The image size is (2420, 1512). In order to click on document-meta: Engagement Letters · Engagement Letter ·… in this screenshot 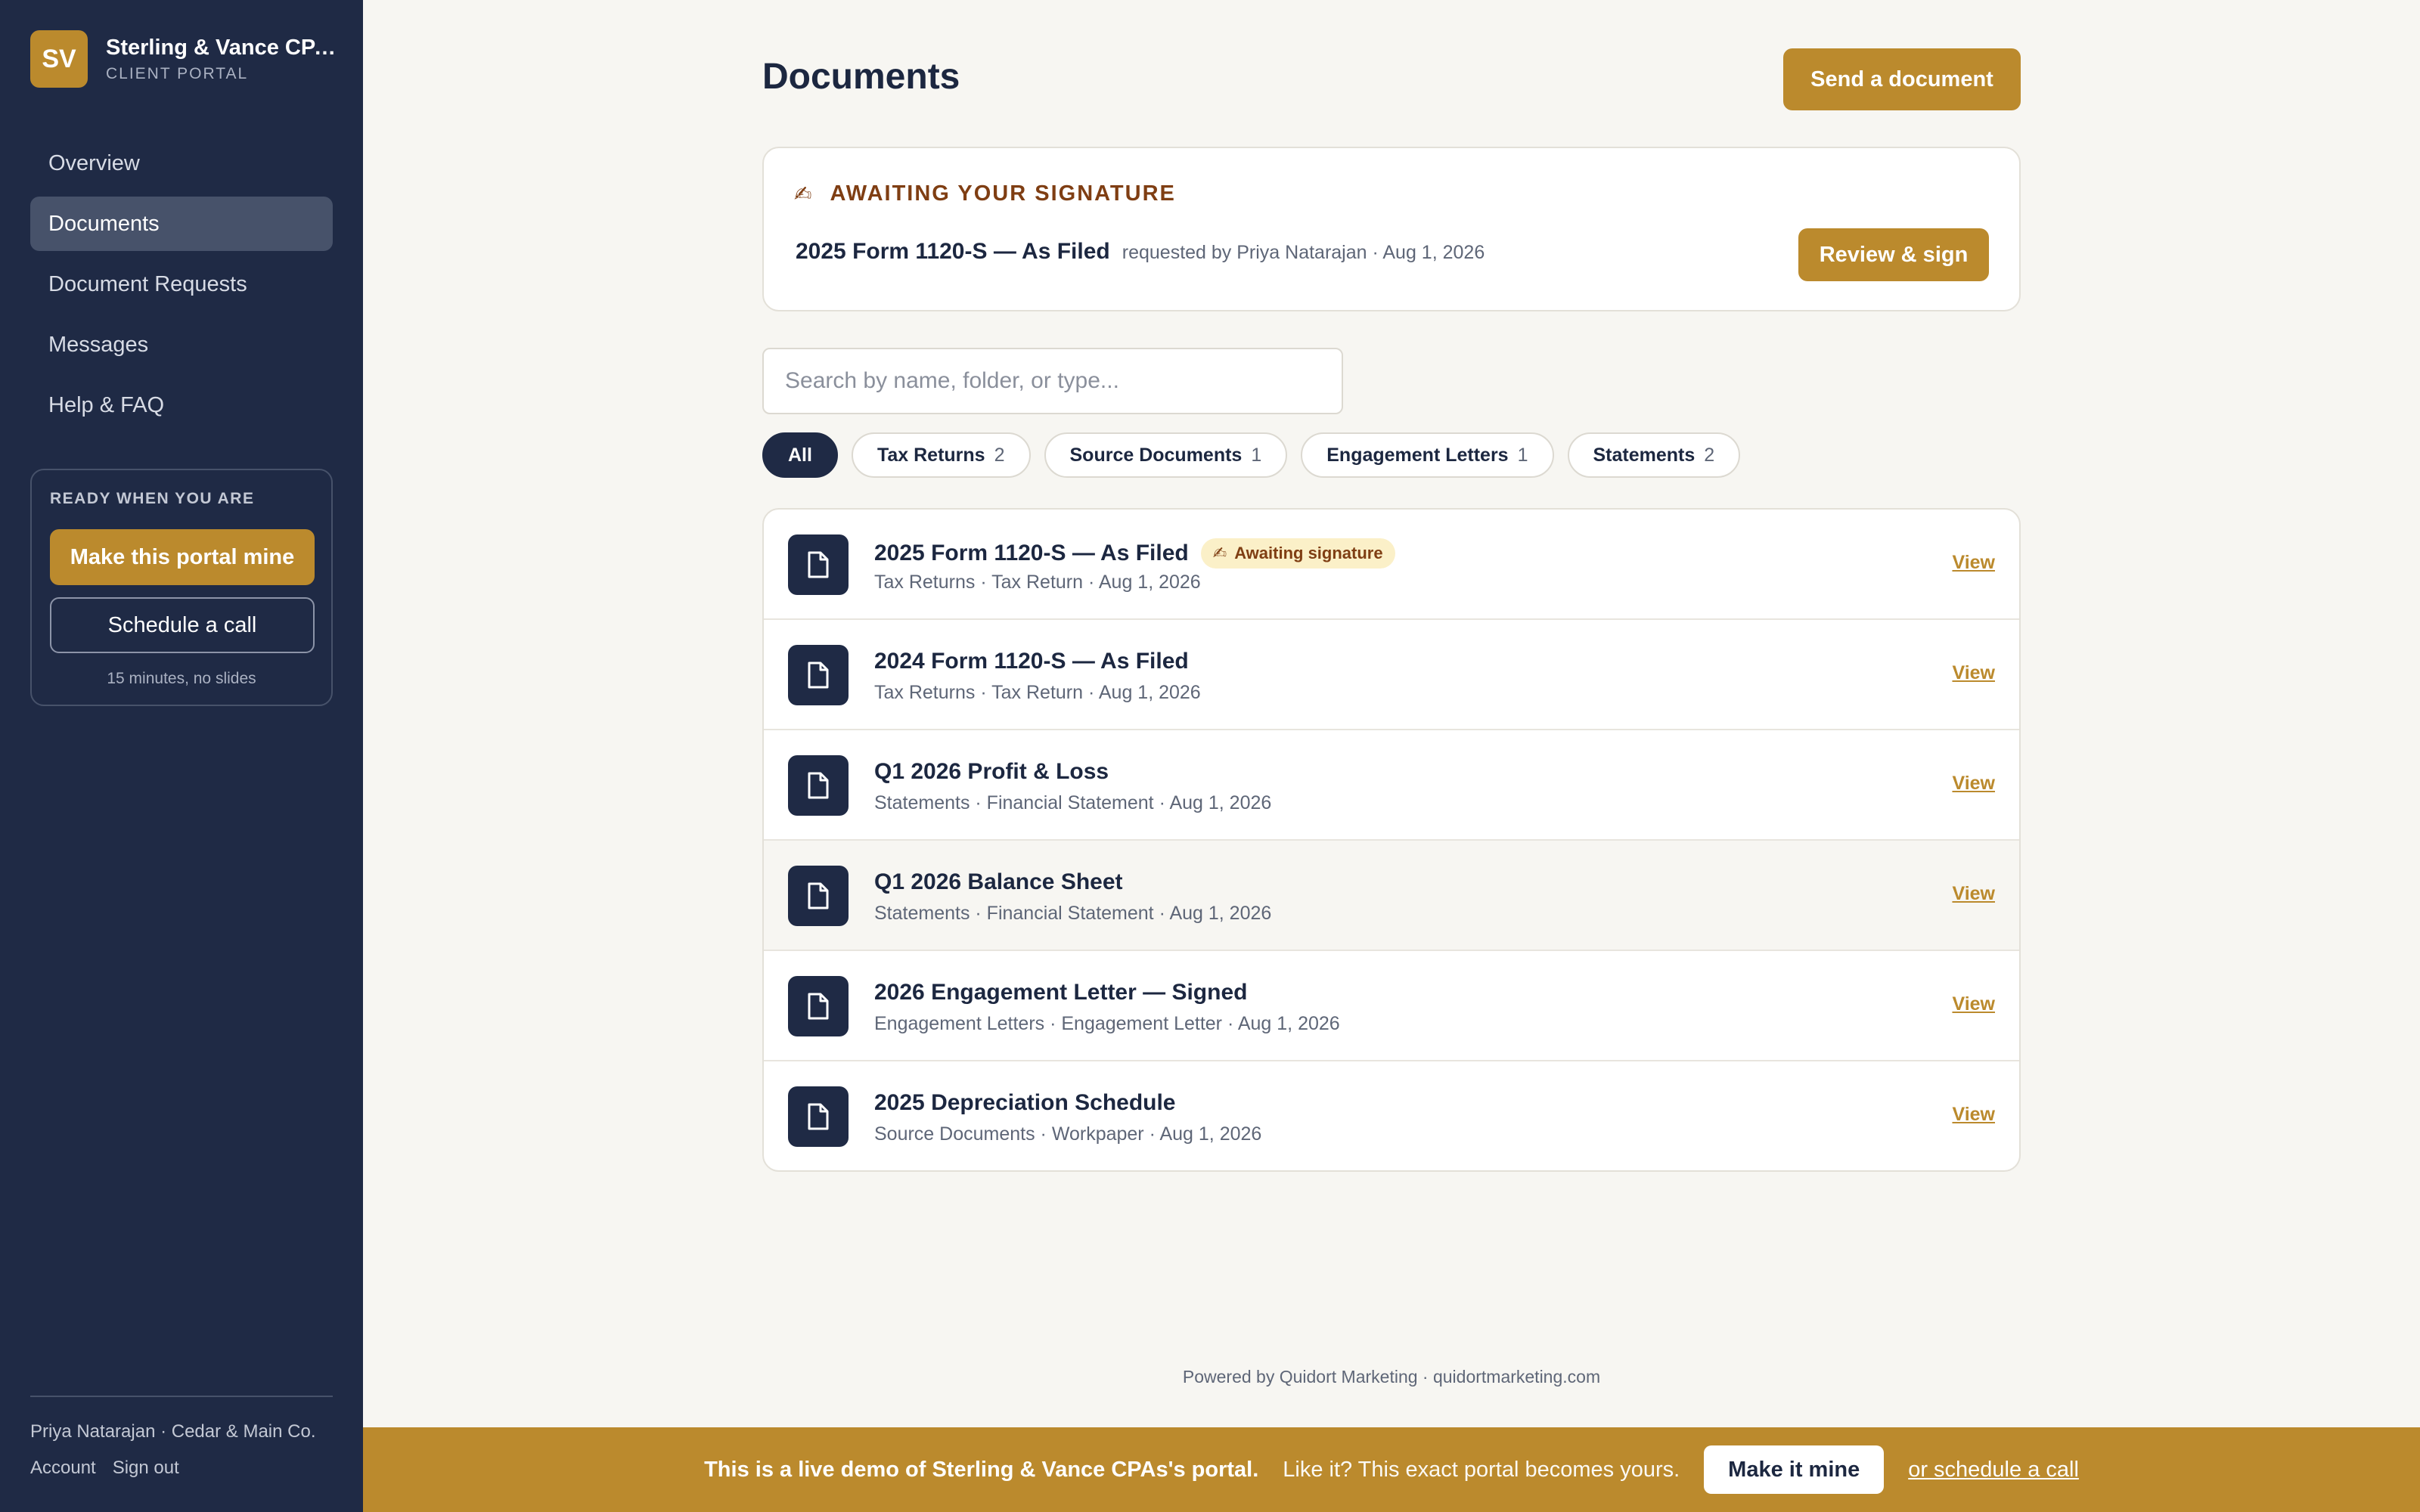, I will do `click(1107, 1024)`.